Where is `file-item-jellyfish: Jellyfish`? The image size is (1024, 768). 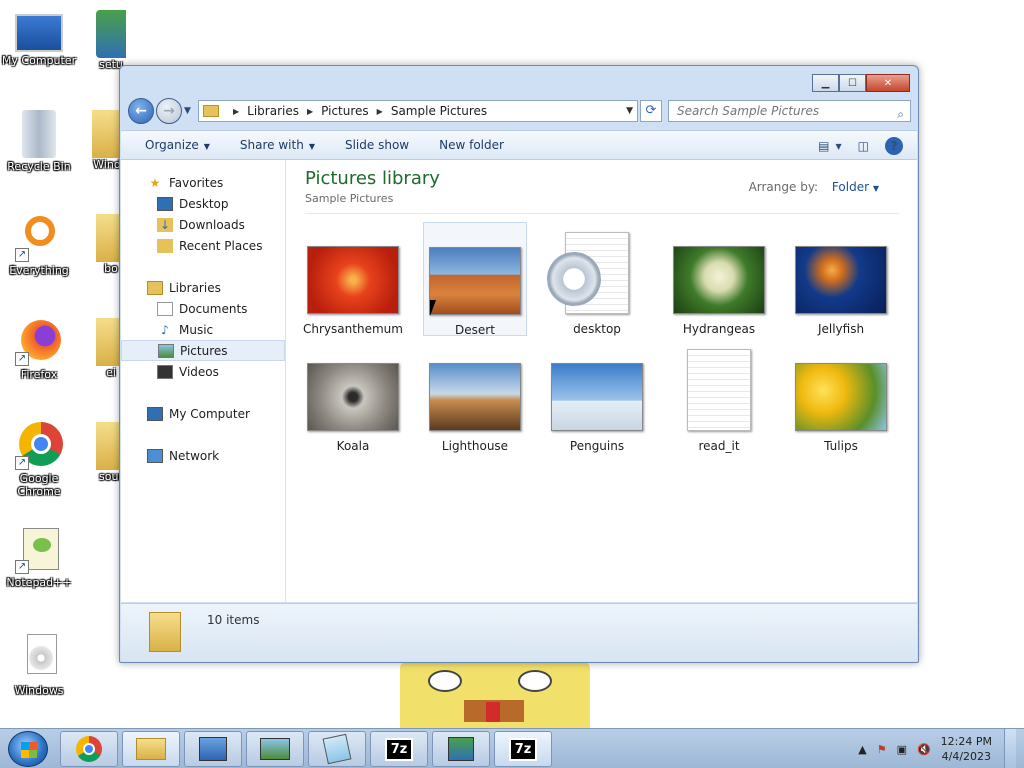 file-item-jellyfish: Jellyfish is located at coordinates (841, 279).